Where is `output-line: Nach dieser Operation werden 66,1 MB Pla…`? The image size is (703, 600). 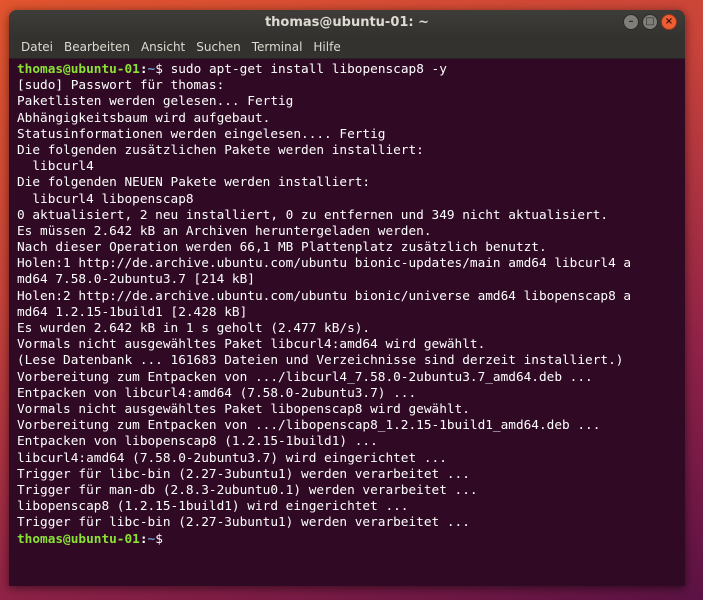
output-line: Nach dieser Operation werden 66,1 MB Pla… is located at coordinates (282, 248).